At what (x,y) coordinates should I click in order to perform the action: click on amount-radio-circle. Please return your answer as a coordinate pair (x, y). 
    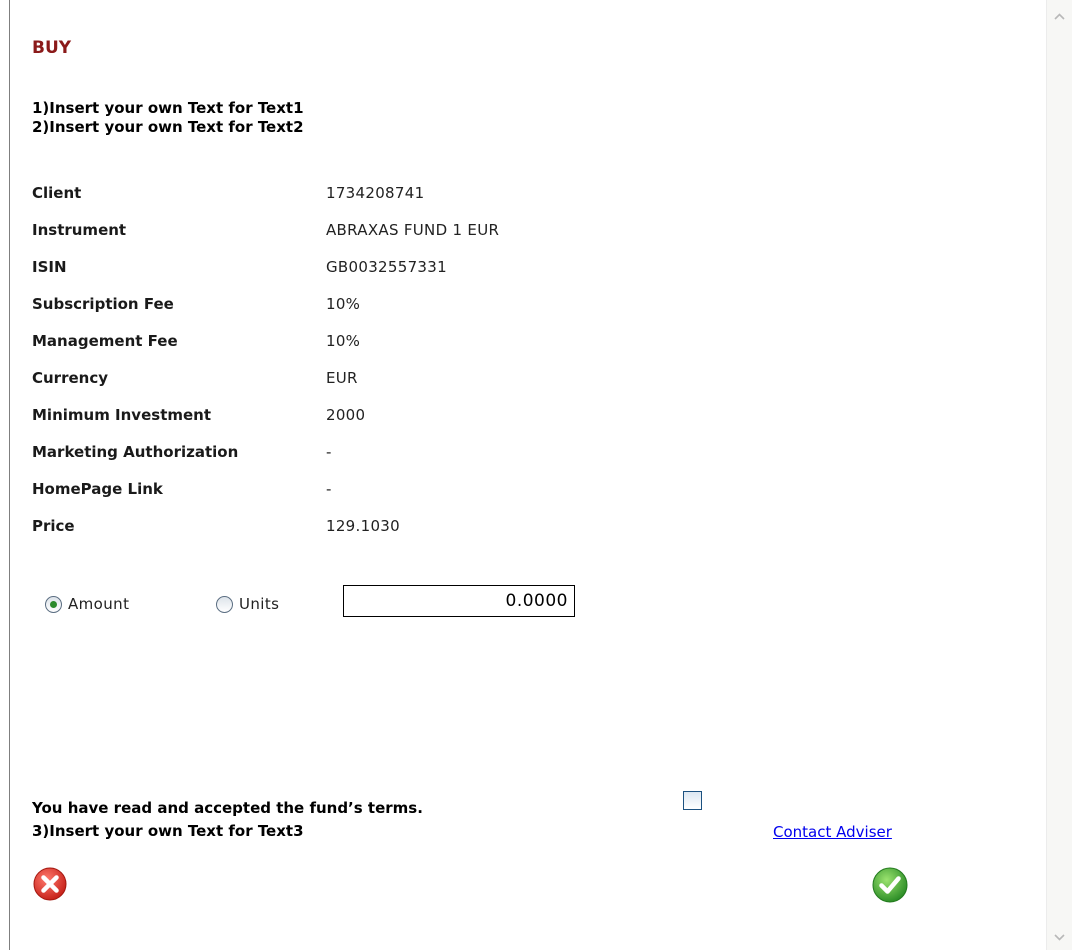
    Looking at the image, I should click on (53, 604).